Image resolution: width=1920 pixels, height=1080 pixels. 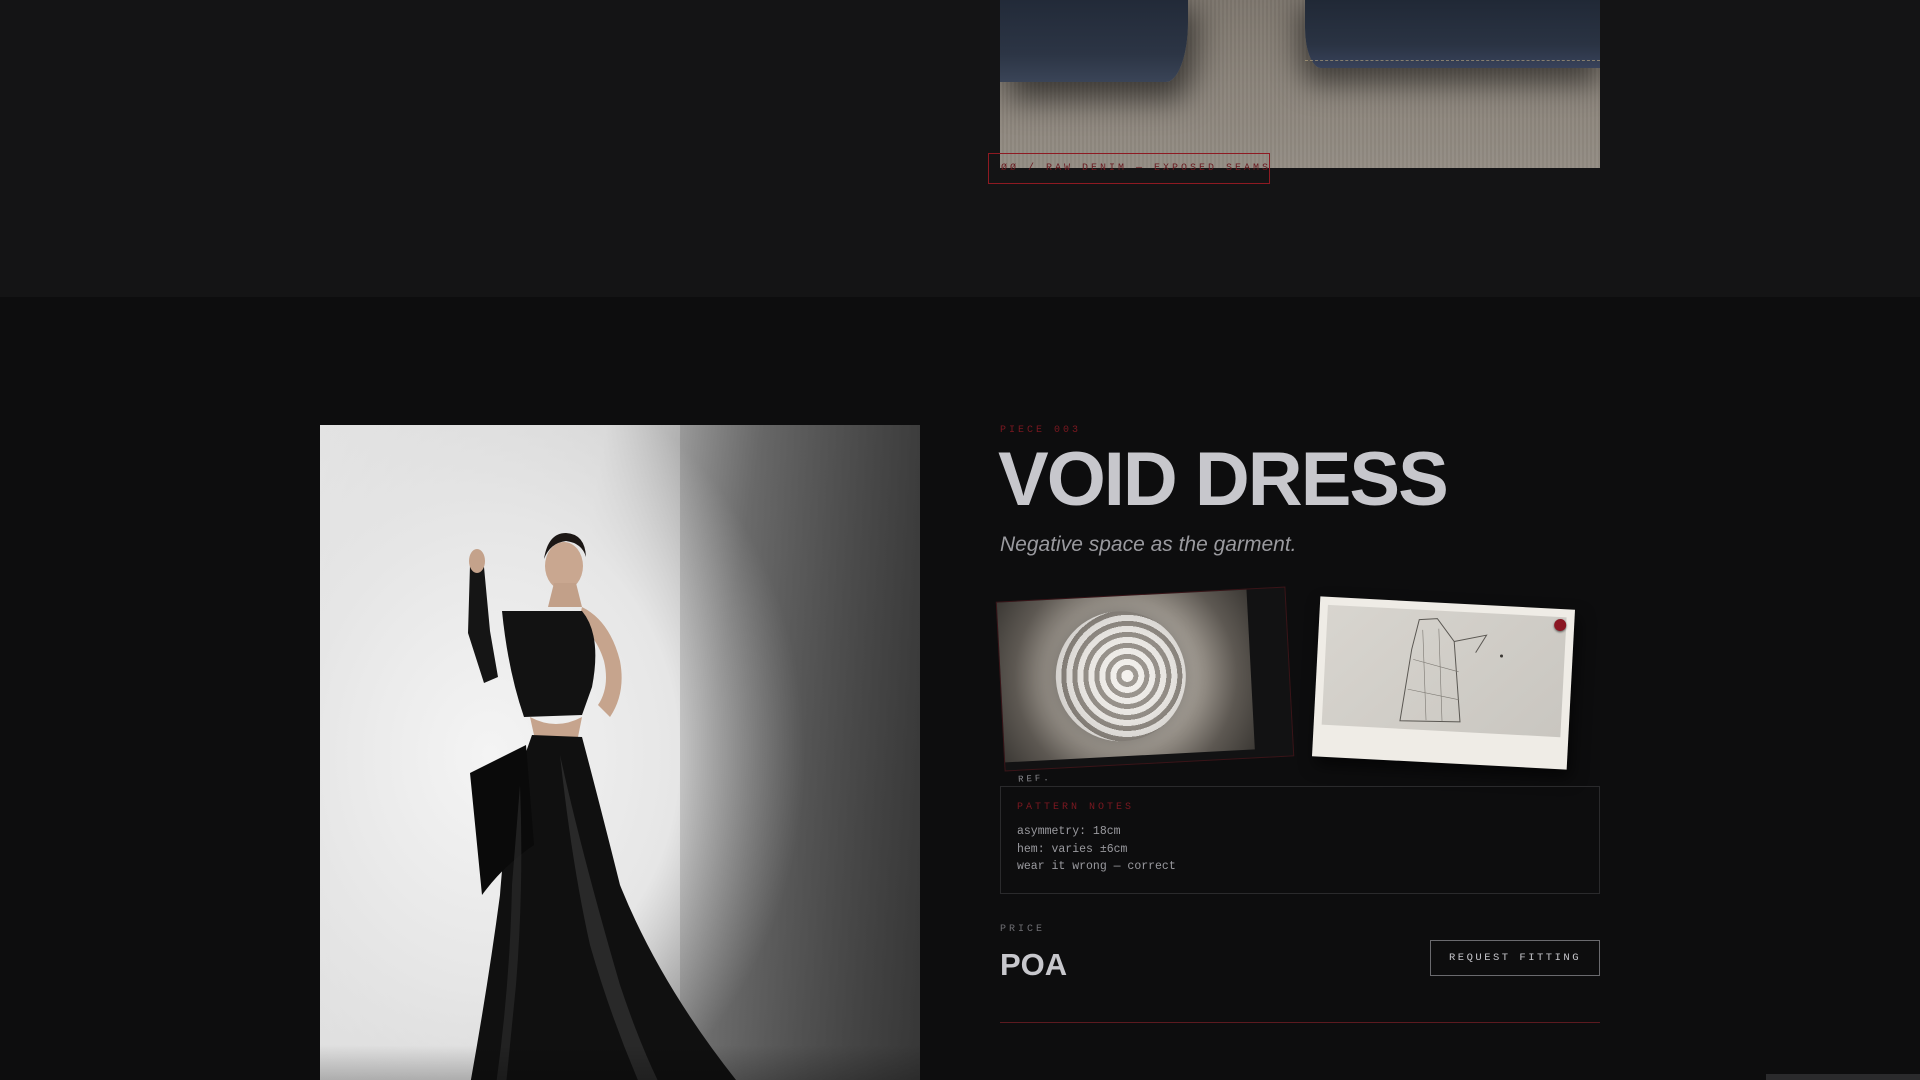 What do you see at coordinates (1452, 60) in the screenshot?
I see `denim-stitching` at bounding box center [1452, 60].